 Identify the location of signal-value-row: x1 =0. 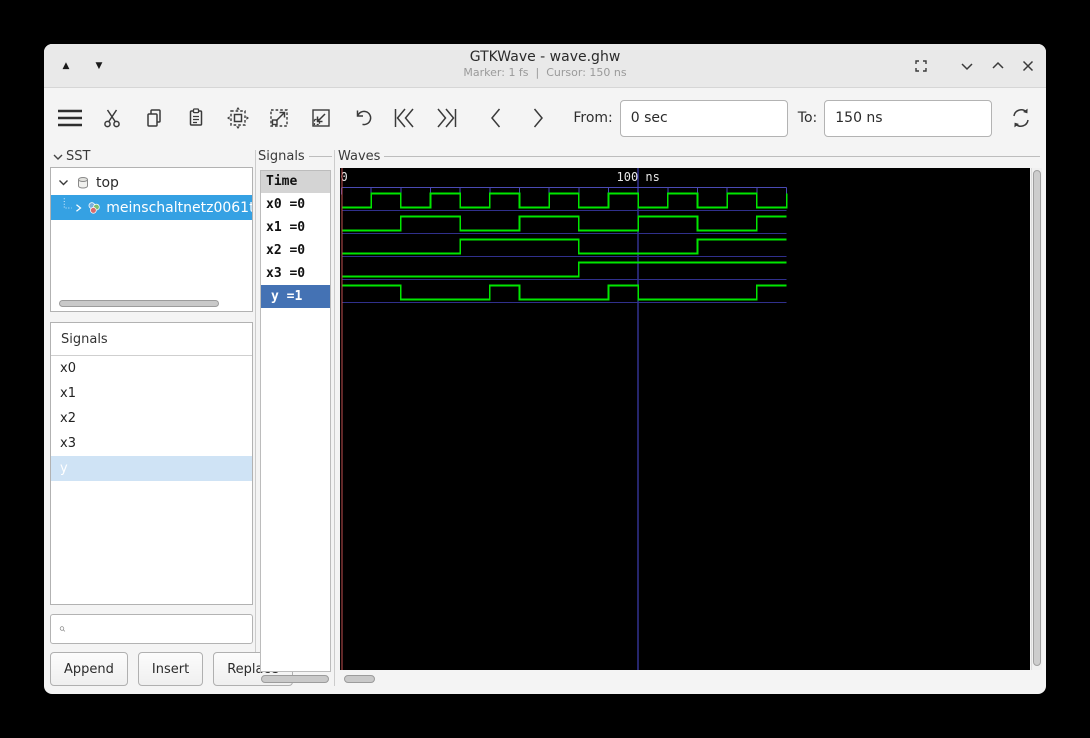
(295, 227).